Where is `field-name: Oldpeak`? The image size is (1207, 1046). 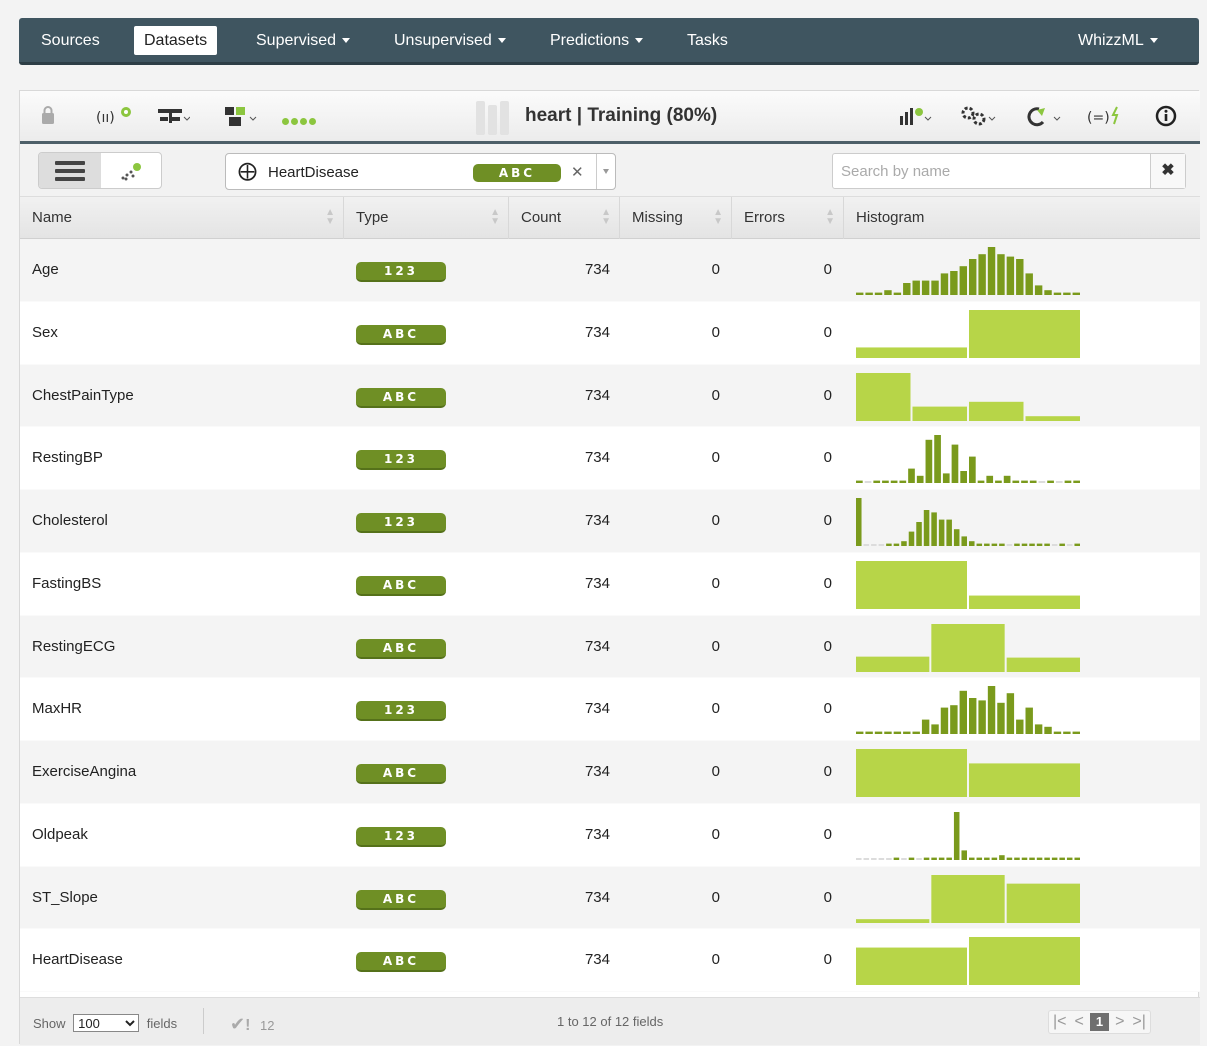 field-name: Oldpeak is located at coordinates (60, 835).